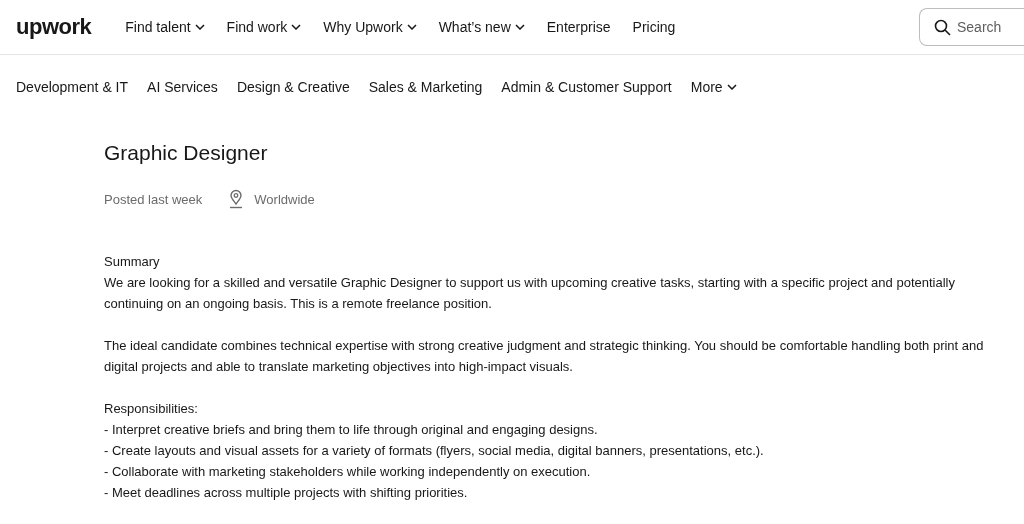 This screenshot has height=524, width=1024. I want to click on category-link: Development & IT, so click(72, 87).